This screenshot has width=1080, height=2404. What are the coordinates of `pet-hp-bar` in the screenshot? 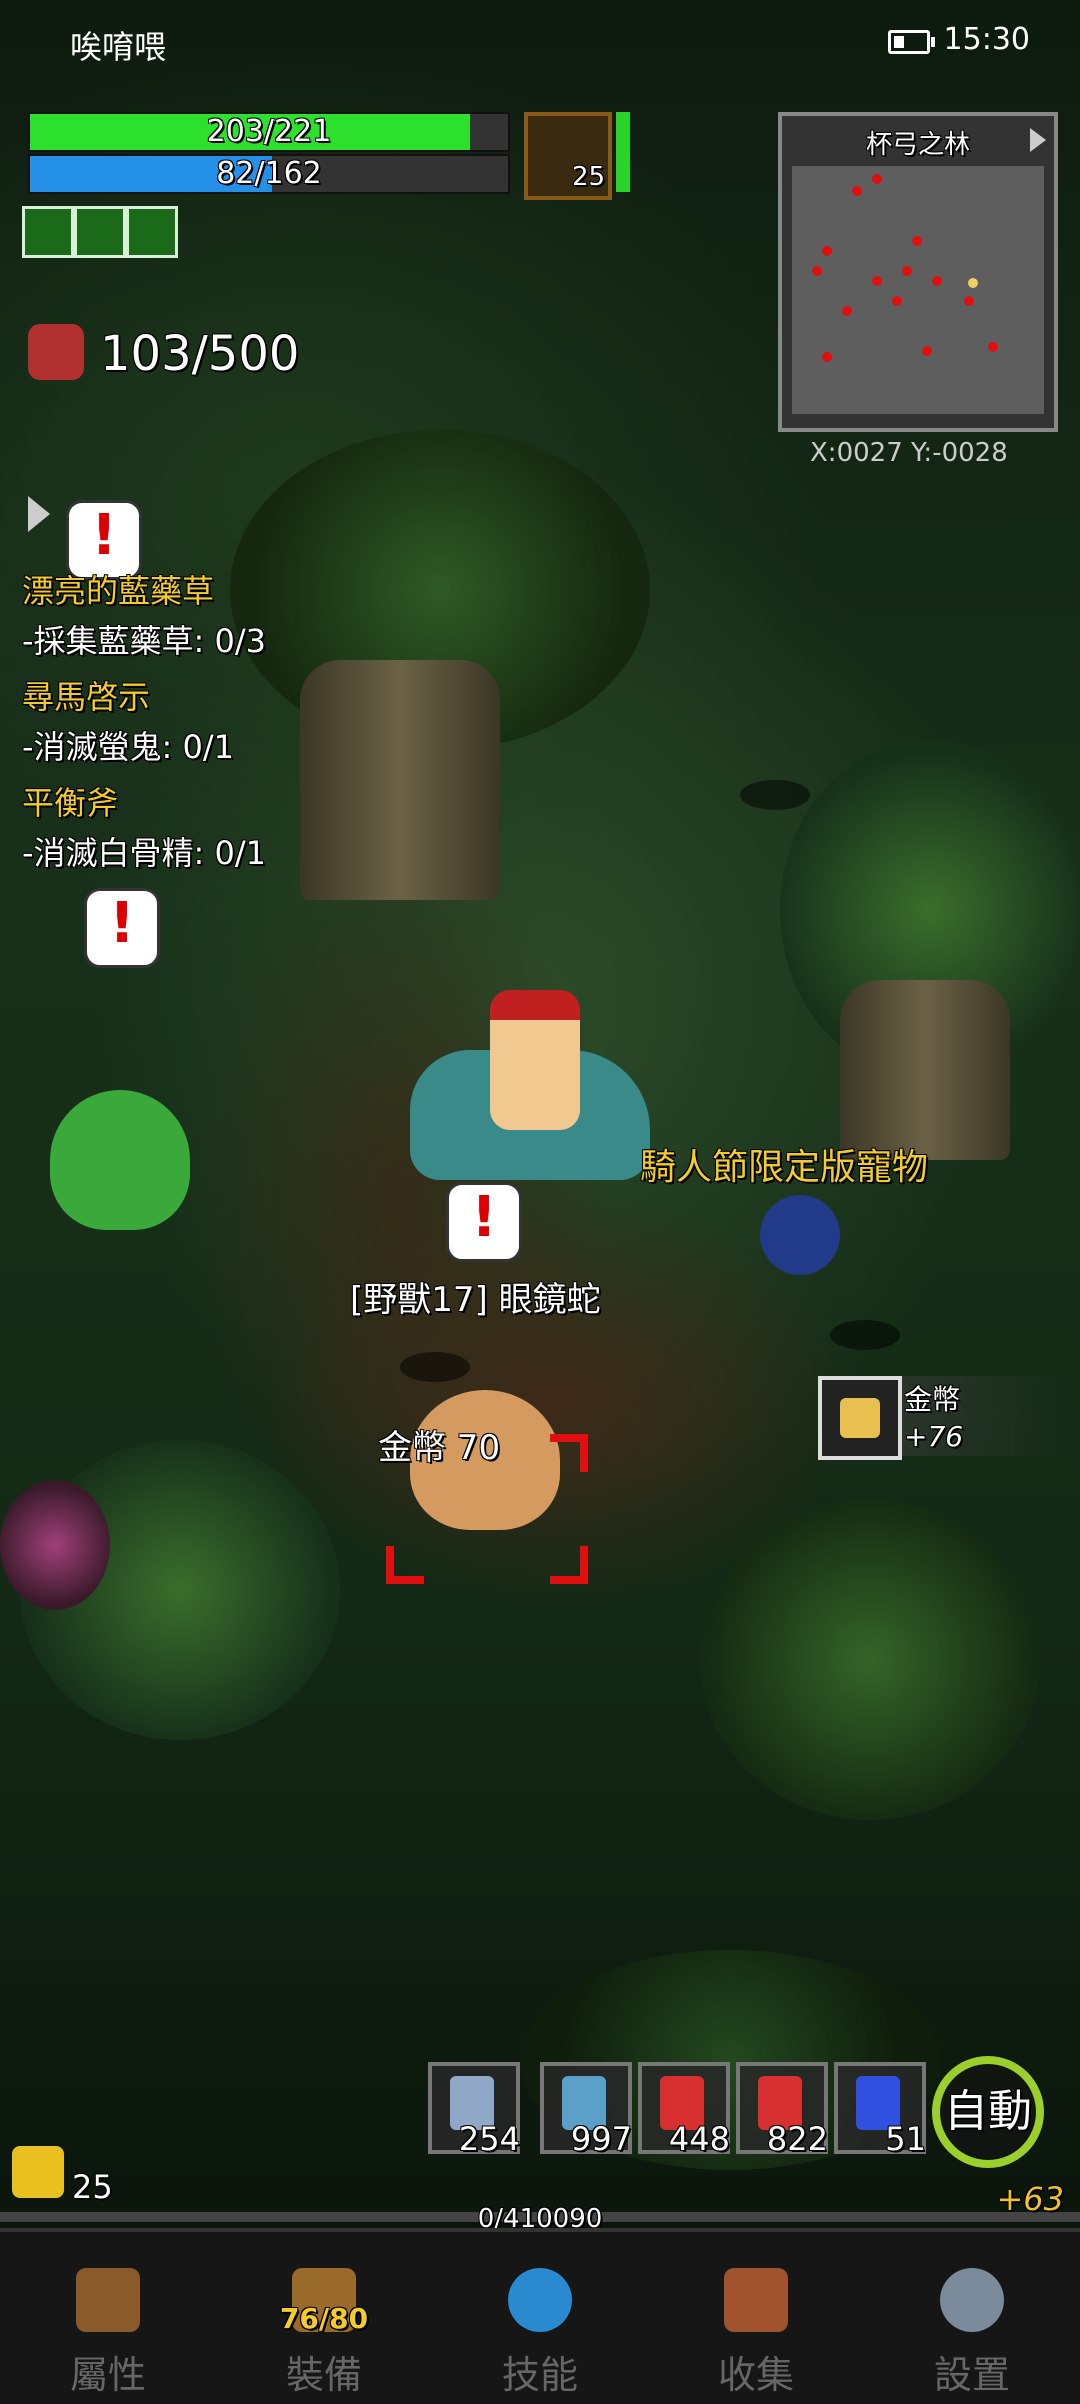 It's located at (623, 152).